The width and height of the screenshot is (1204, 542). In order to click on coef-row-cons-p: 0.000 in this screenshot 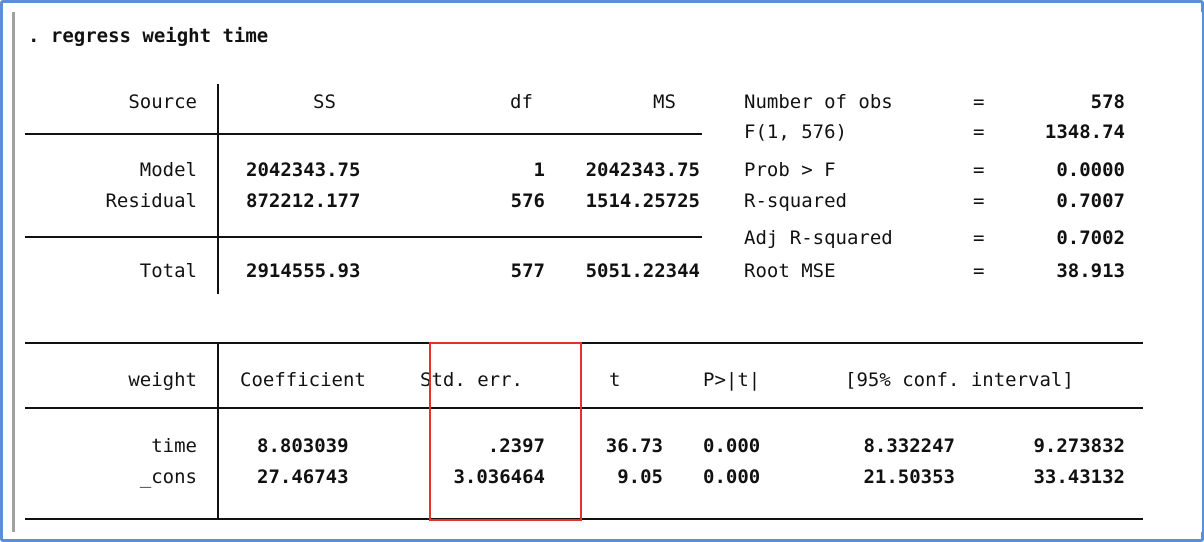, I will do `click(732, 477)`.